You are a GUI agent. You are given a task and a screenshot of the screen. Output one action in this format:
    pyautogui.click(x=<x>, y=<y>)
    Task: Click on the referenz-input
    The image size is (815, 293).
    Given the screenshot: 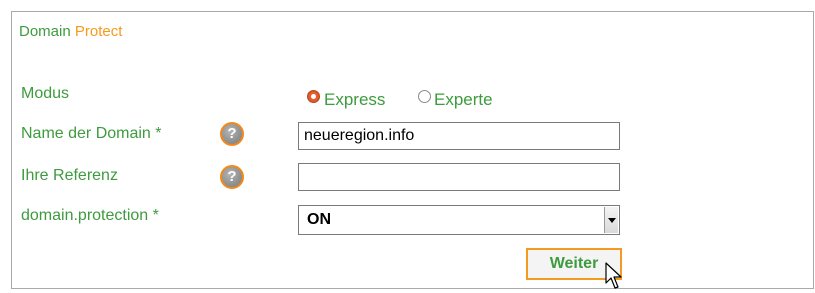 What is the action you would take?
    pyautogui.click(x=459, y=177)
    